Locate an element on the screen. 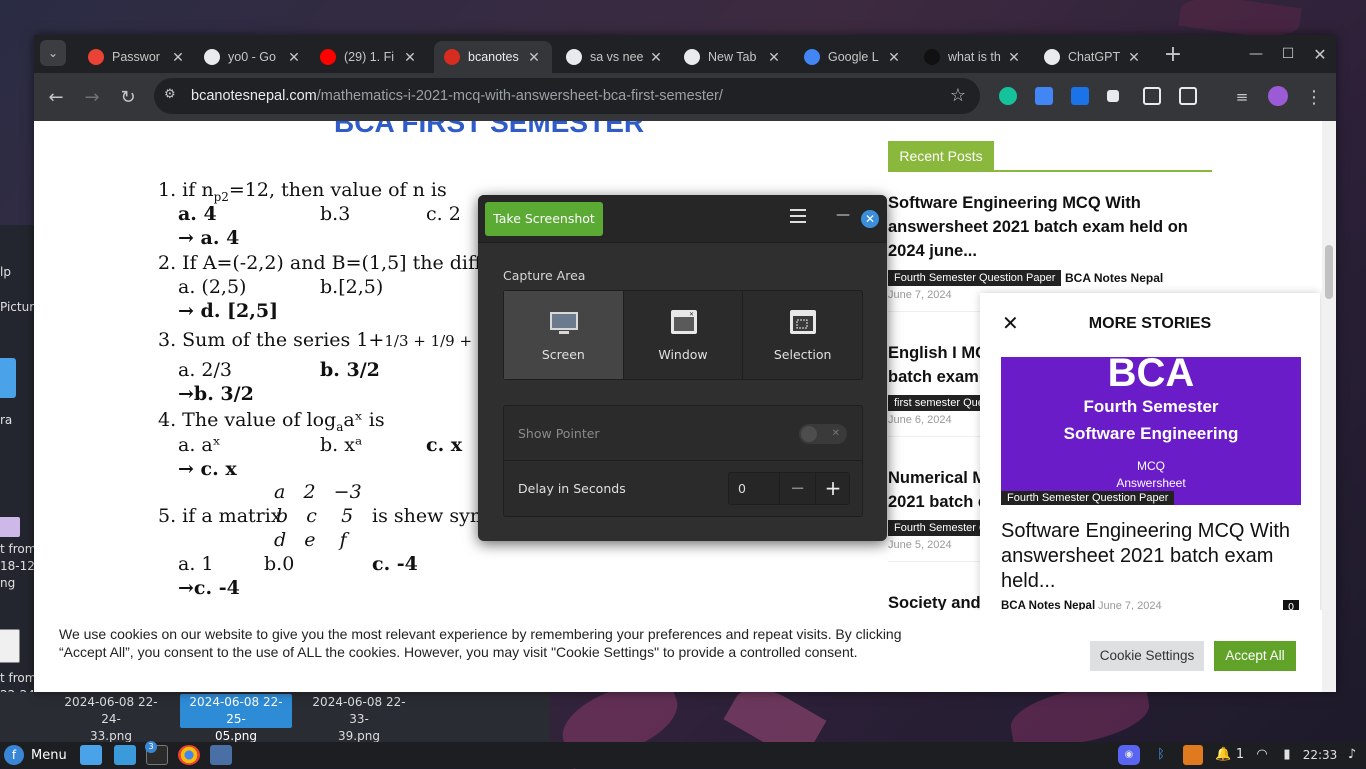 The height and width of the screenshot is (769, 1366). post-title-link: English I MC batch exam is located at coordinates (937, 365).